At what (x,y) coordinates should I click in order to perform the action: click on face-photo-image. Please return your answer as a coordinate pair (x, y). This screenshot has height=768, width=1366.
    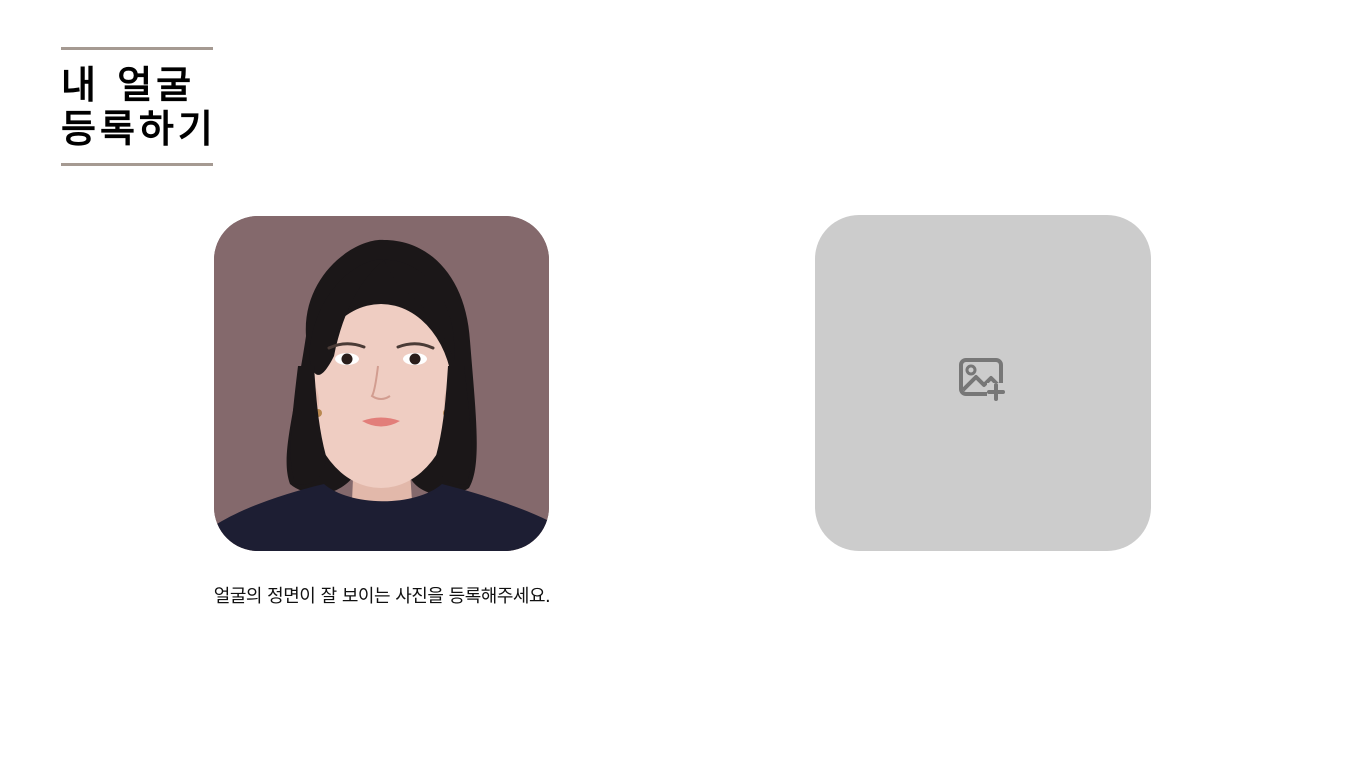
    Looking at the image, I should click on (381, 383).